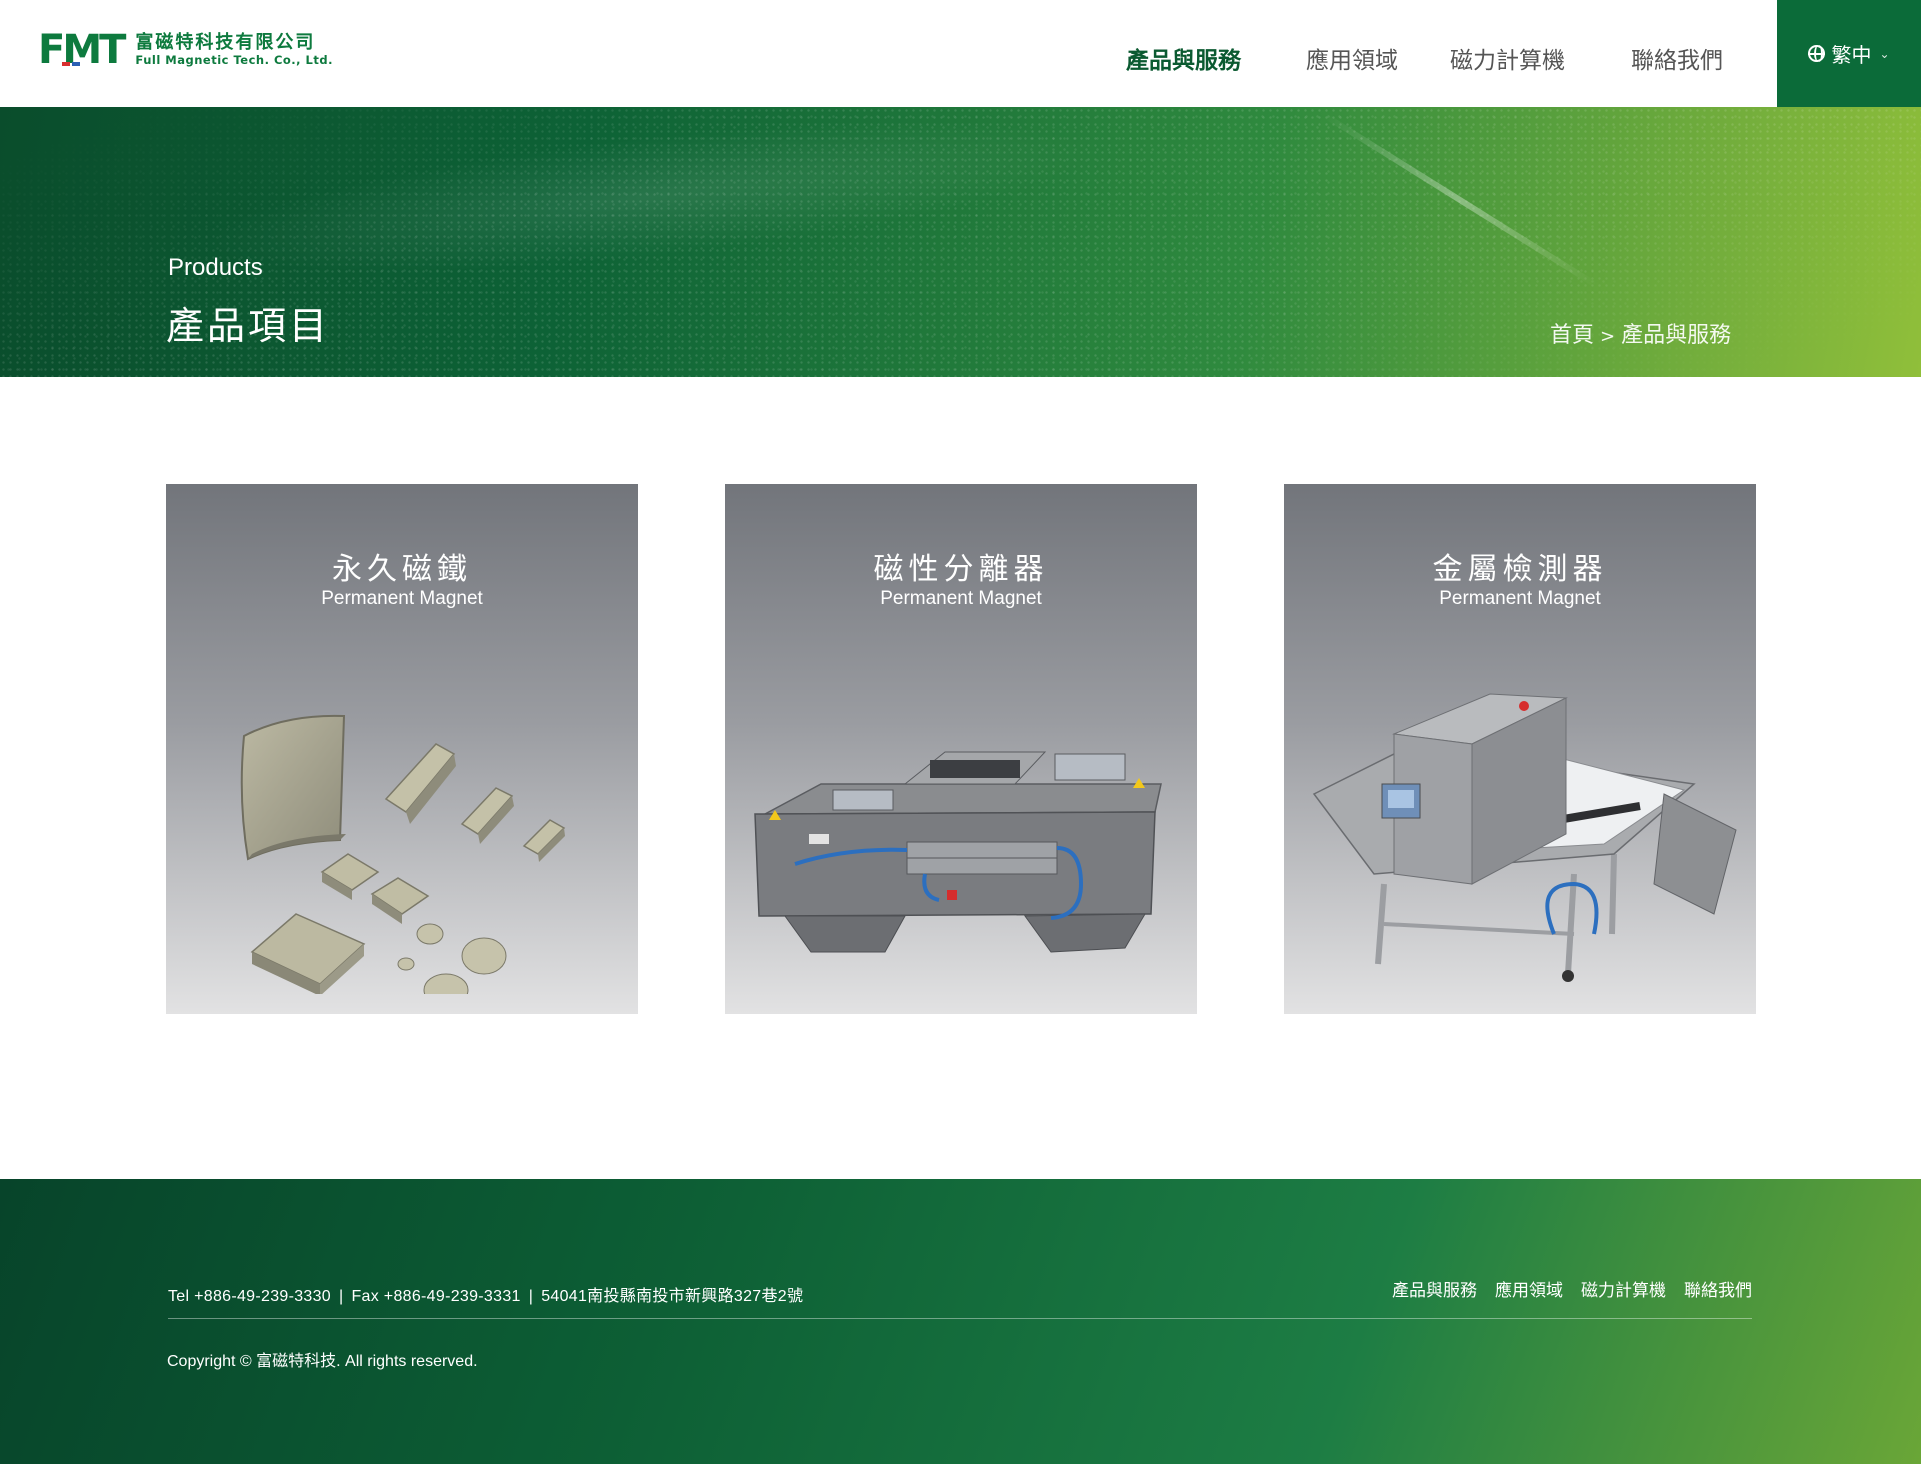  What do you see at coordinates (1623, 1288) in the screenshot?
I see `footer-link-calculator: 磁力計算機` at bounding box center [1623, 1288].